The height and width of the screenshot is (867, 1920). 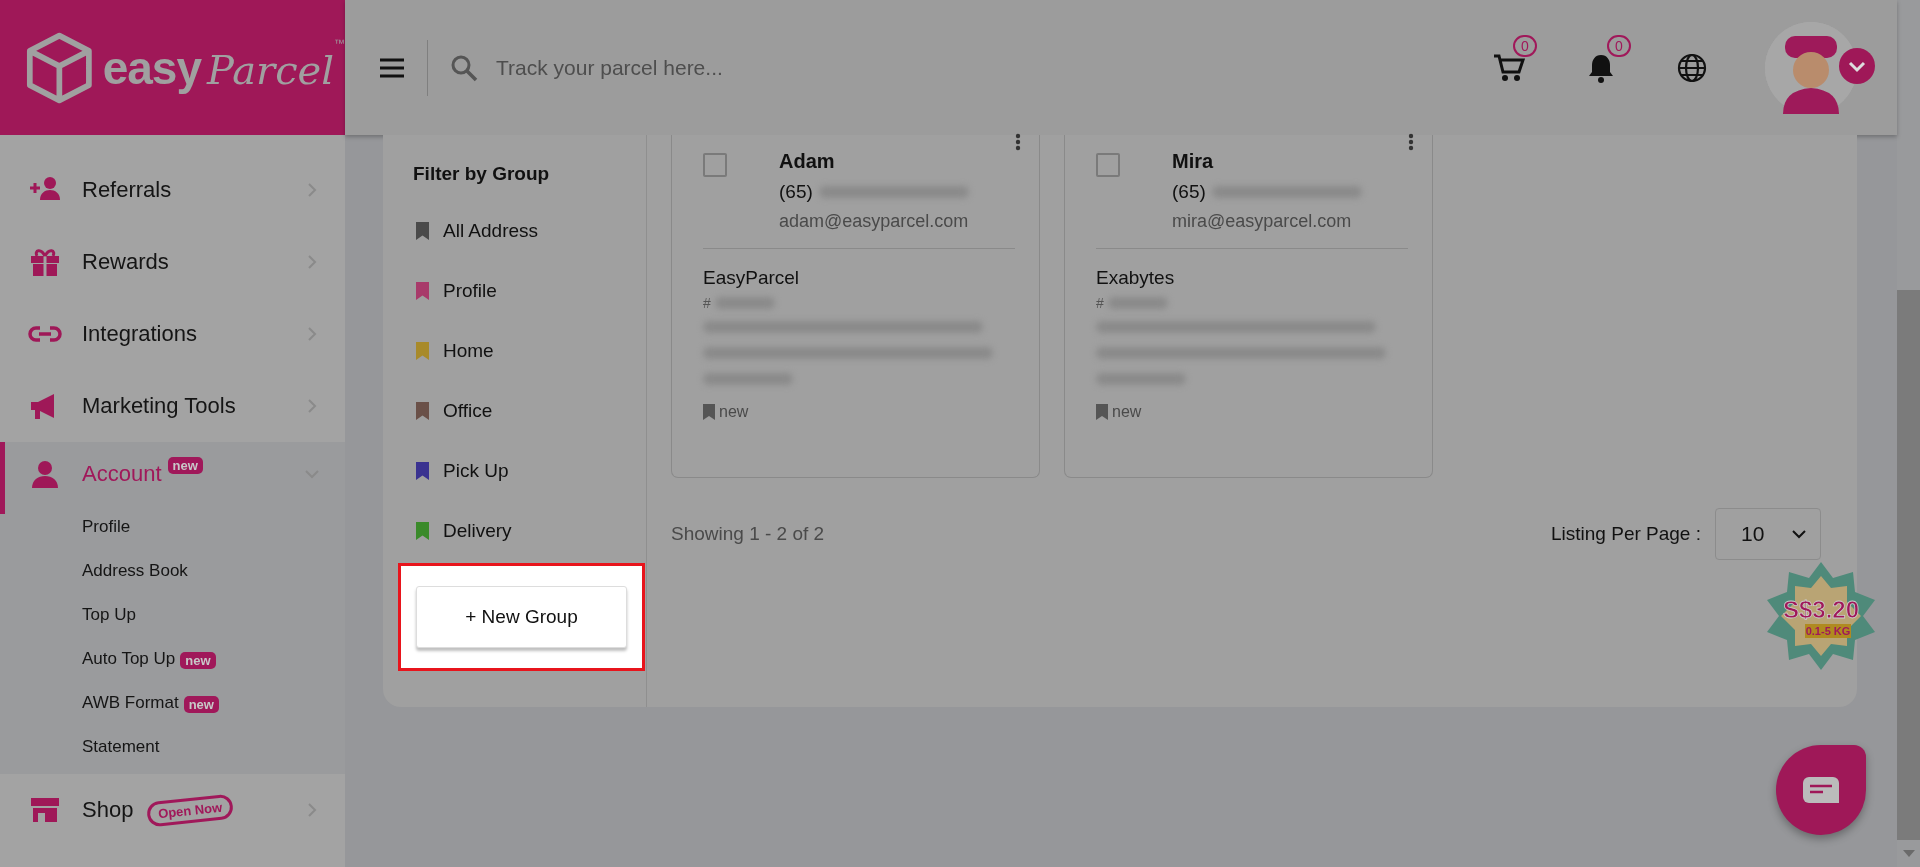 What do you see at coordinates (190, 810) in the screenshot?
I see `open-now-badge: Open Now` at bounding box center [190, 810].